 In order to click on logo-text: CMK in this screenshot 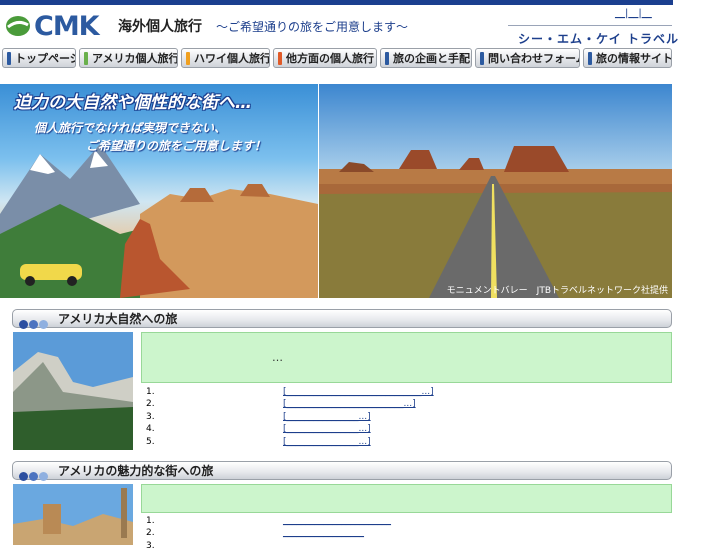, I will do `click(67, 26)`.